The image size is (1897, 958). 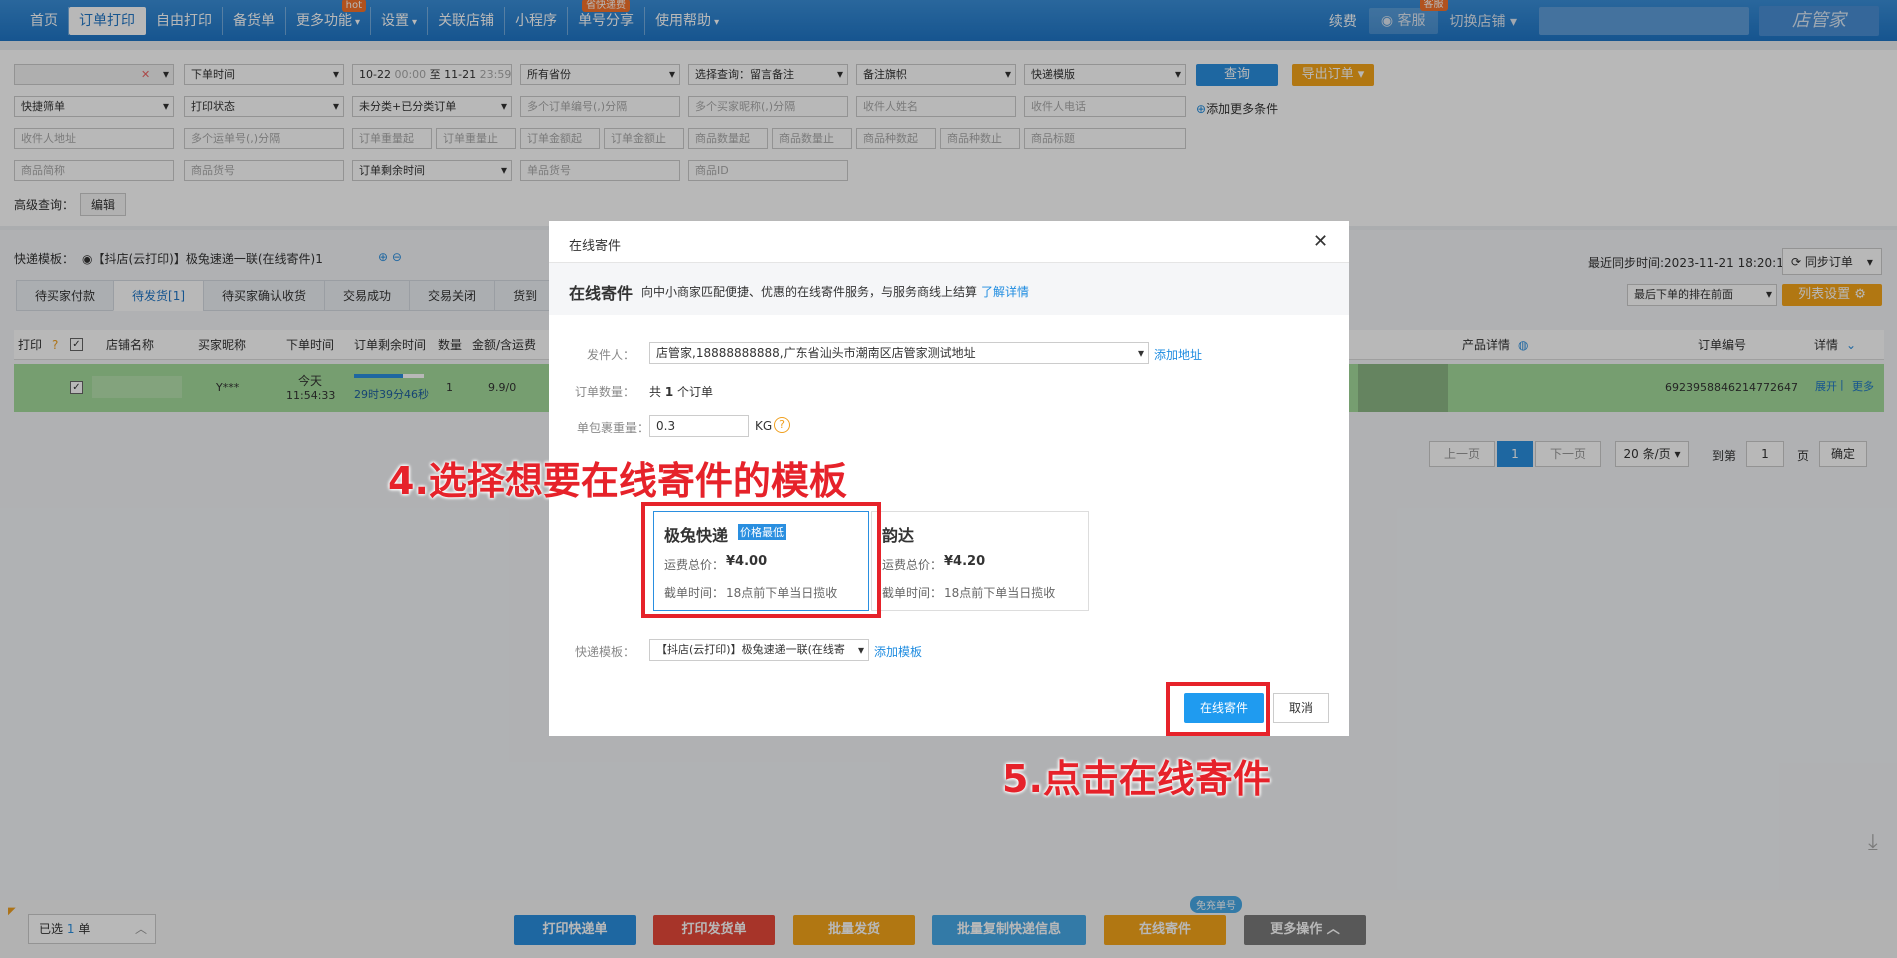 I want to click on price-label: 运费总价：, so click(x=912, y=565).